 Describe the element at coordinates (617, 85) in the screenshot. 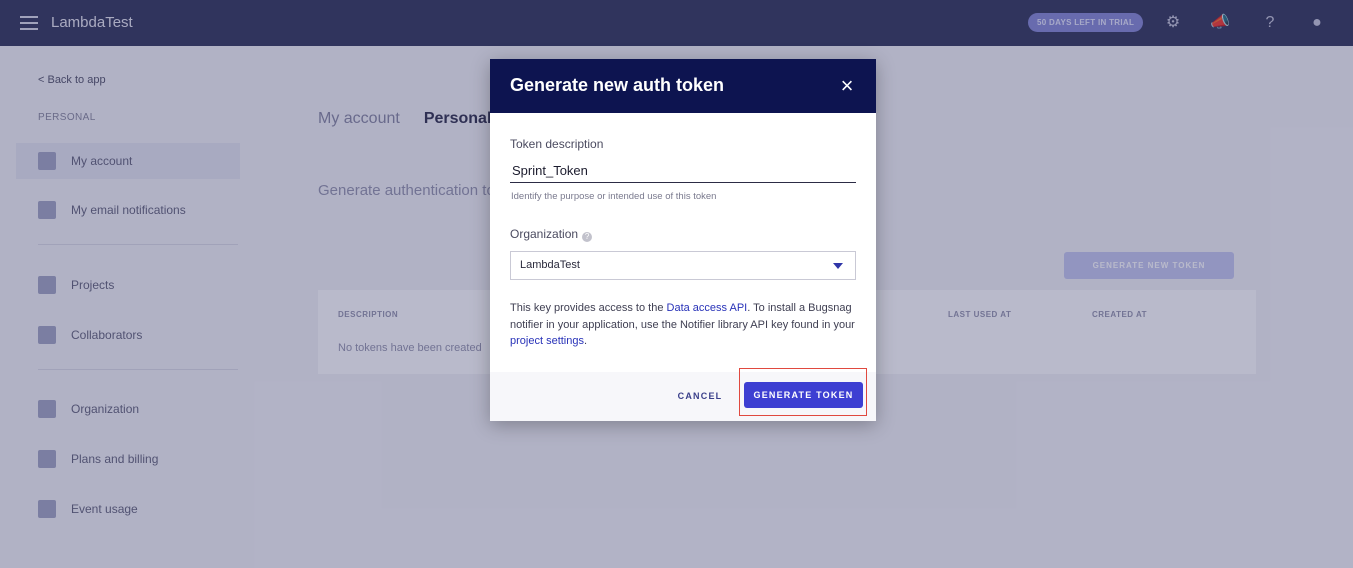

I see `dialog-title: Generate new auth token` at that location.